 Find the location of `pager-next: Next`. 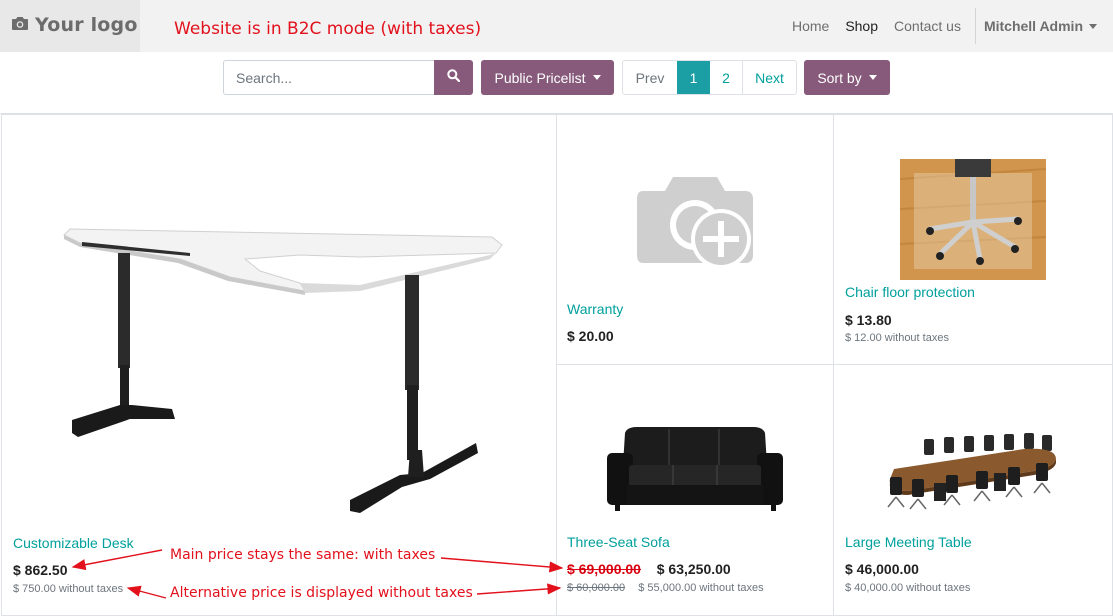

pager-next: Next is located at coordinates (769, 77).